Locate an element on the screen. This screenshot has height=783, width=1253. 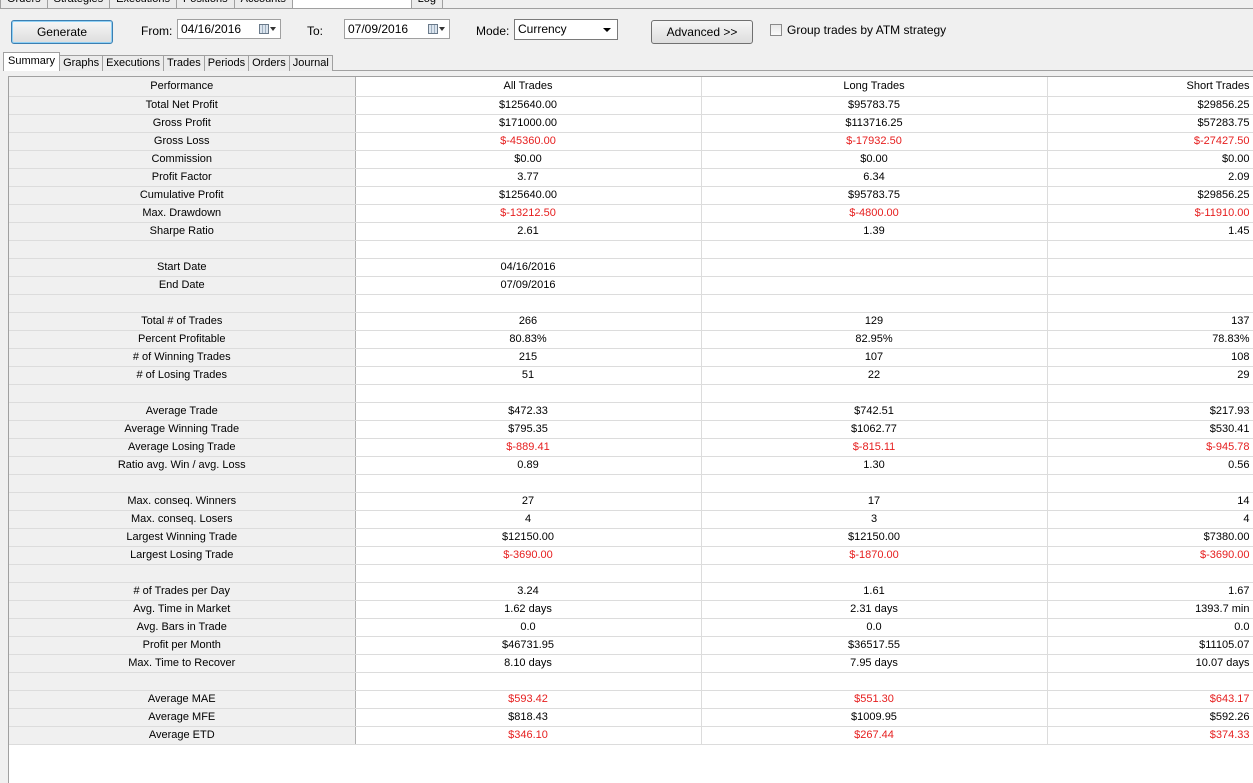
generate-button: Generate is located at coordinates (62, 32).